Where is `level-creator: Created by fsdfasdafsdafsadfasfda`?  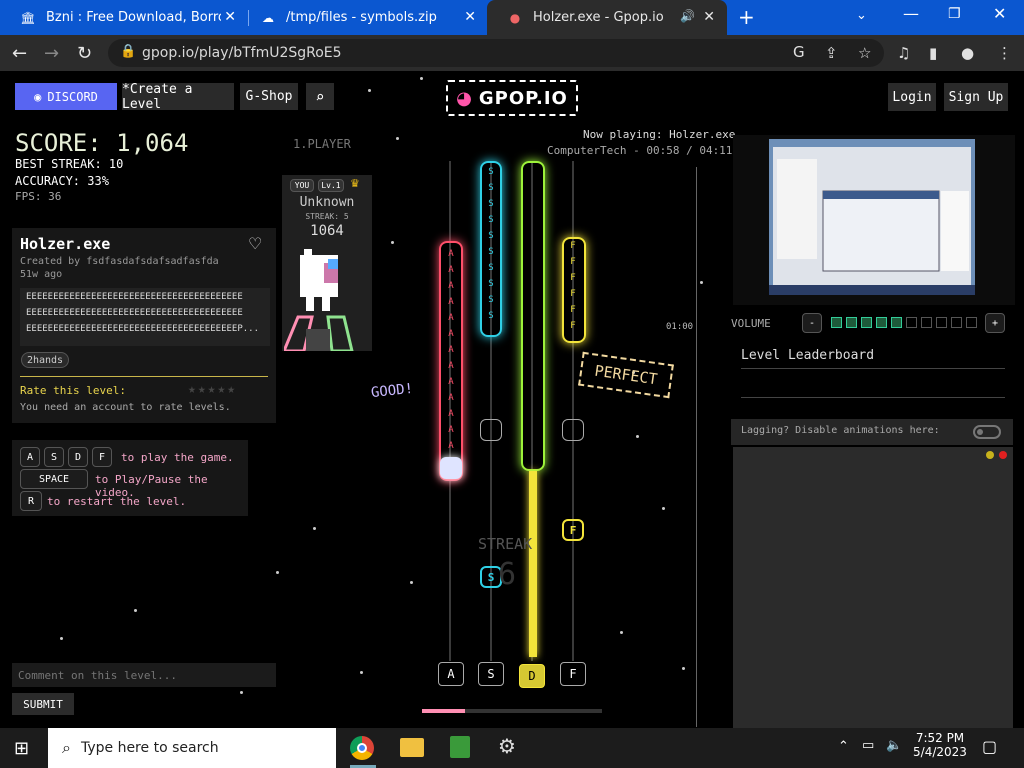 level-creator: Created by fsdfasdafsdafsadfasfda is located at coordinates (119, 261).